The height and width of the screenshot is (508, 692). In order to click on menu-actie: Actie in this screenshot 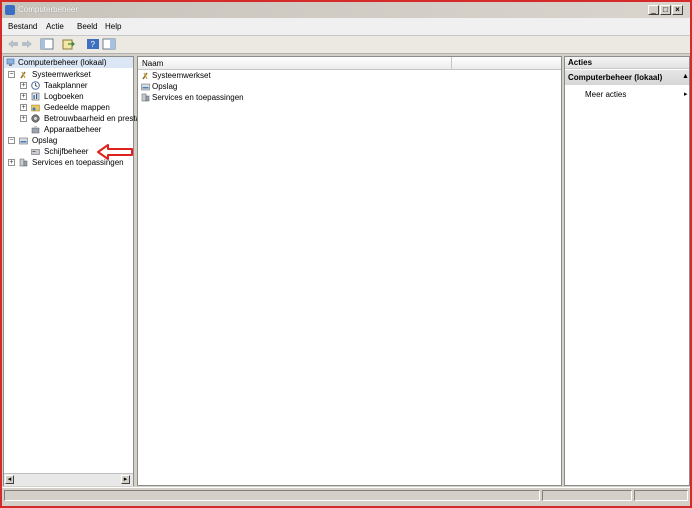, I will do `click(55, 26)`.